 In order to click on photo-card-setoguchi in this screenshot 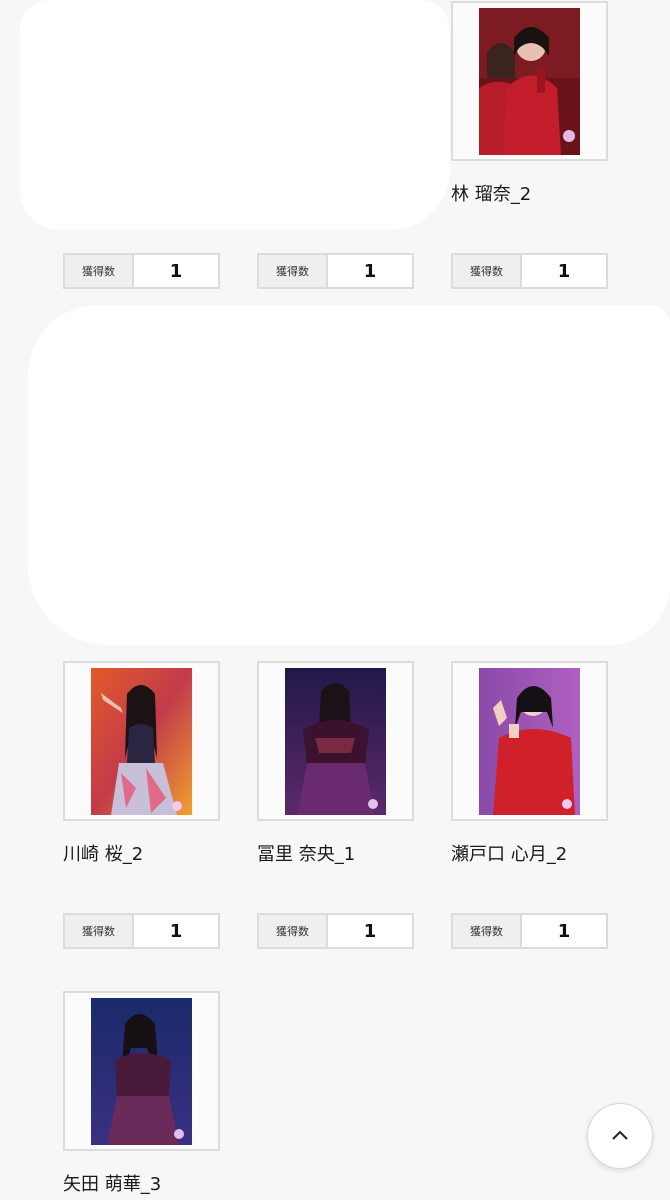, I will do `click(529, 741)`.